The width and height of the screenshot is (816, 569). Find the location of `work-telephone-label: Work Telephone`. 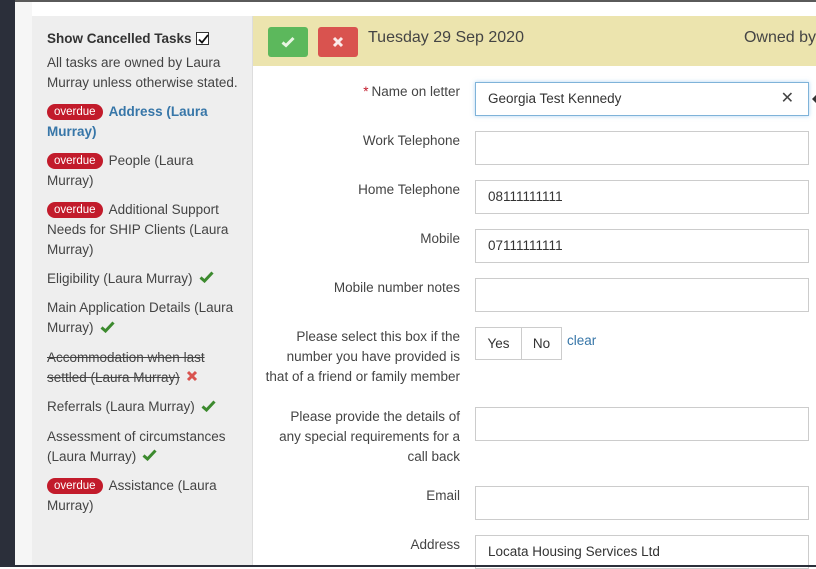

work-telephone-label: Work Telephone is located at coordinates (411, 140).